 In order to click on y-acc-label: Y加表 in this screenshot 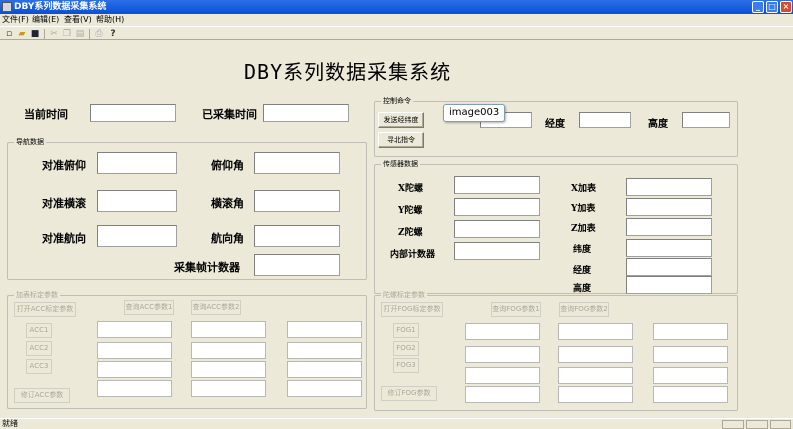, I will do `click(583, 209)`.